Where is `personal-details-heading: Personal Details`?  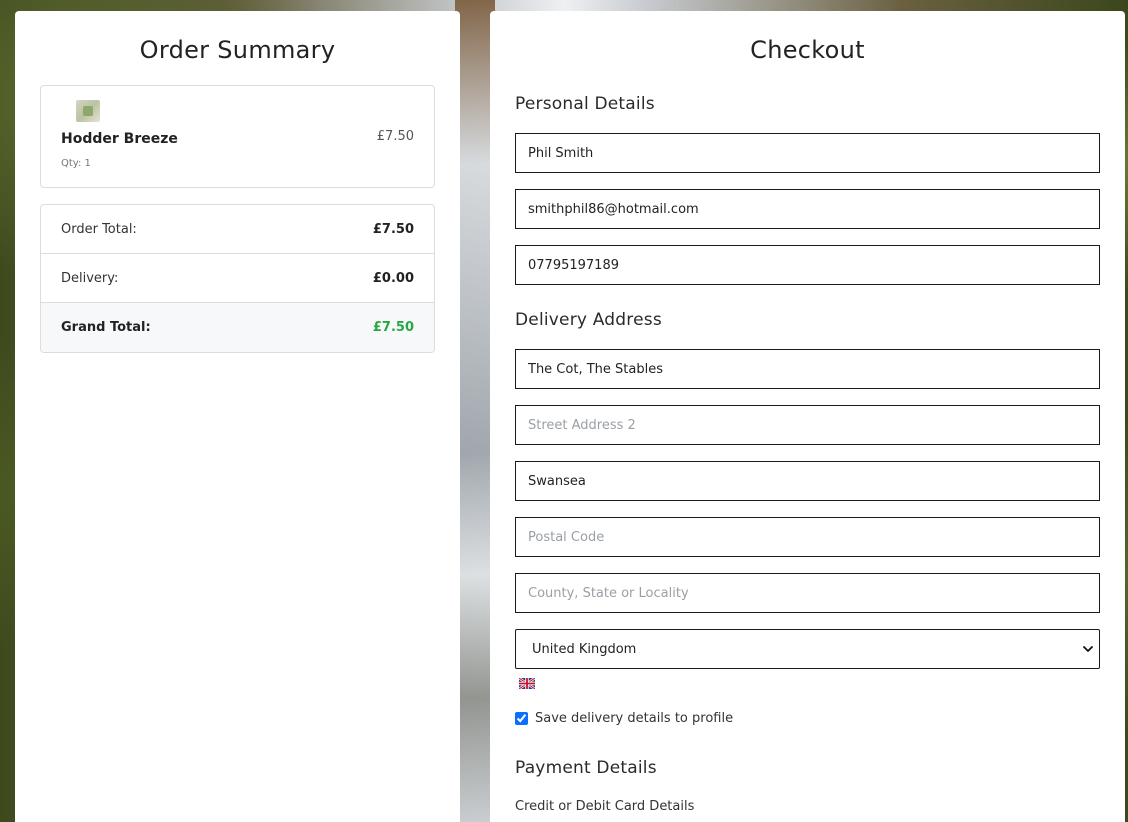
personal-details-heading: Personal Details is located at coordinates (585, 104).